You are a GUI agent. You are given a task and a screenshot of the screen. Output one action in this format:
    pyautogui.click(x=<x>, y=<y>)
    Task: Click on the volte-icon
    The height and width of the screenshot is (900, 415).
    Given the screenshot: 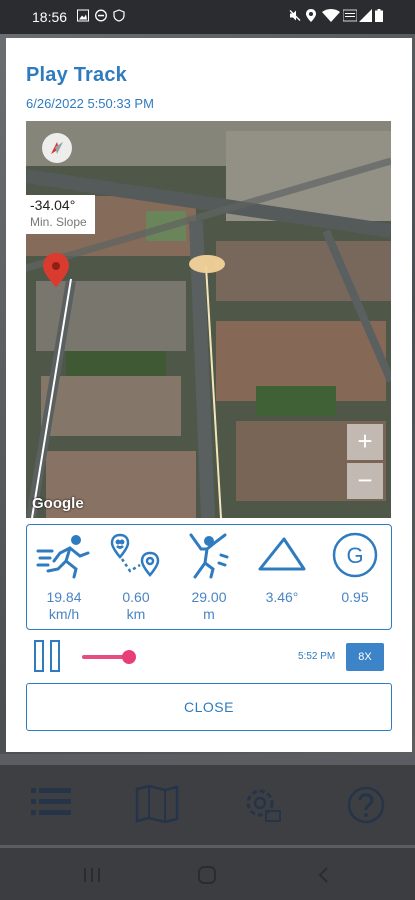 What is the action you would take?
    pyautogui.click(x=350, y=15)
    